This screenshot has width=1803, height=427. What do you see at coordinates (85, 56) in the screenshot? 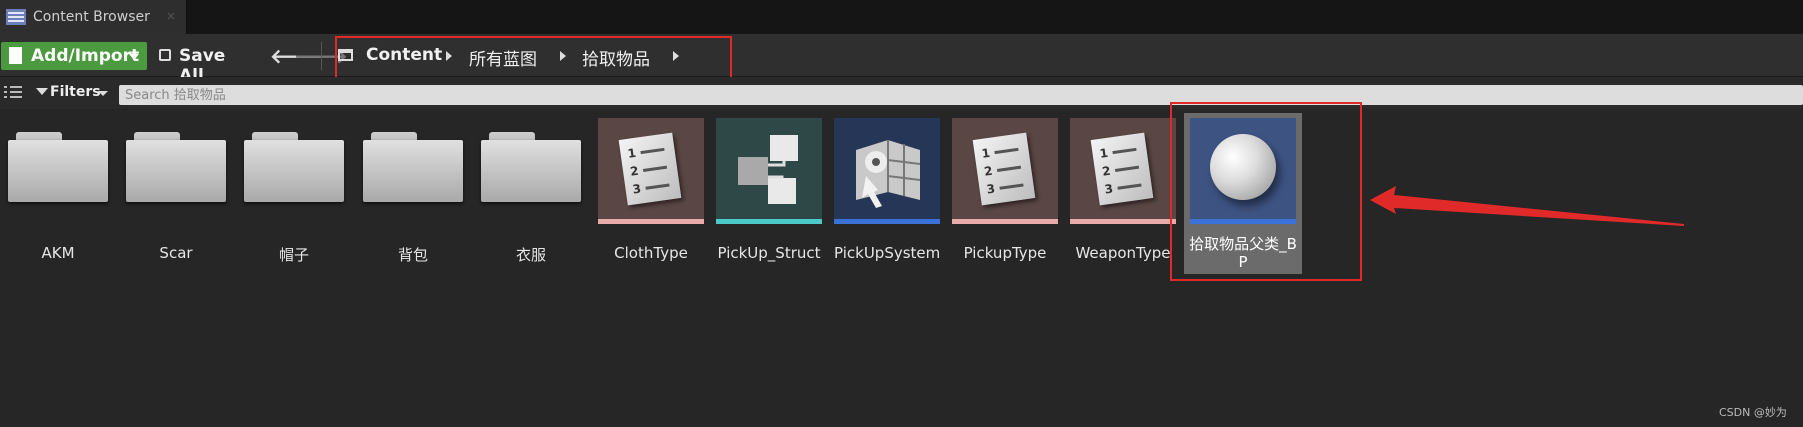
I see `add-import-label: Add/Import` at bounding box center [85, 56].